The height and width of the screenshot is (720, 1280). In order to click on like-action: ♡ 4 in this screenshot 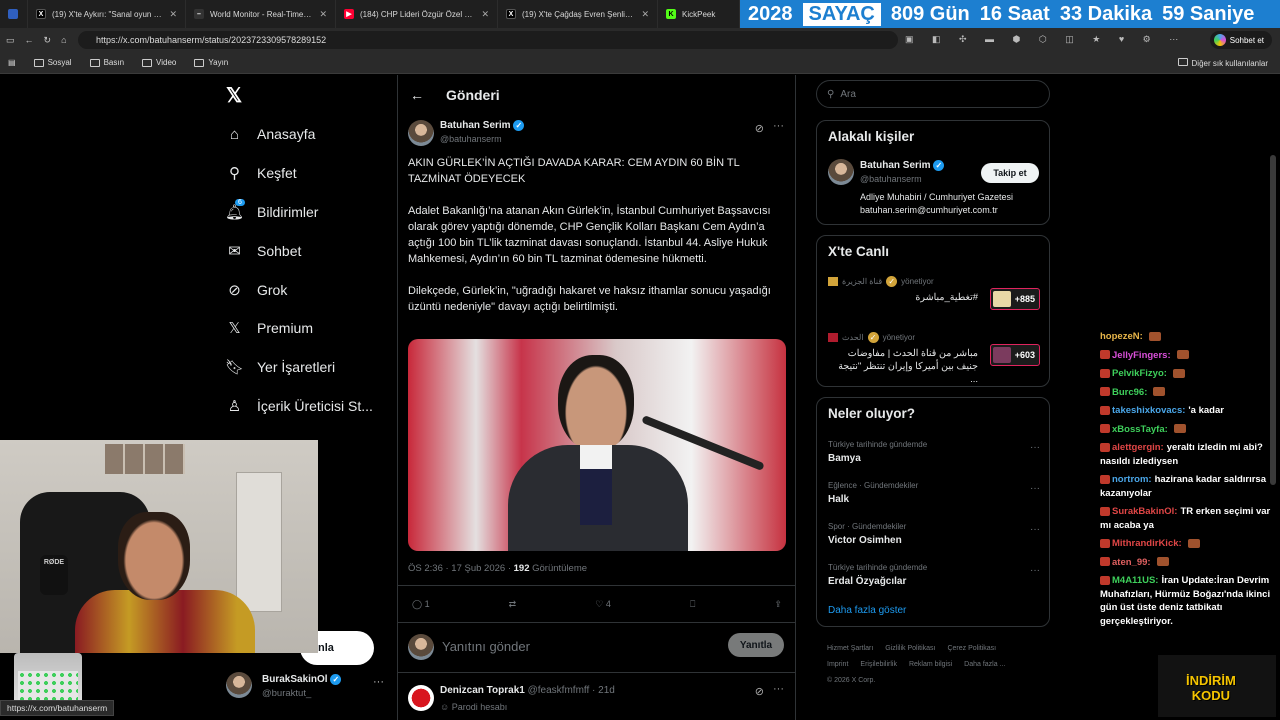, I will do `click(603, 604)`.